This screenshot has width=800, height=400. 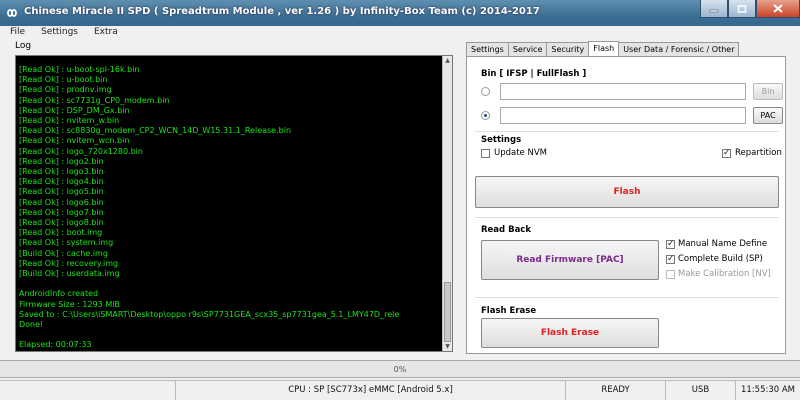 What do you see at coordinates (69, 121) in the screenshot?
I see `log-line: [Read Ok] : nvitem_w.bin` at bounding box center [69, 121].